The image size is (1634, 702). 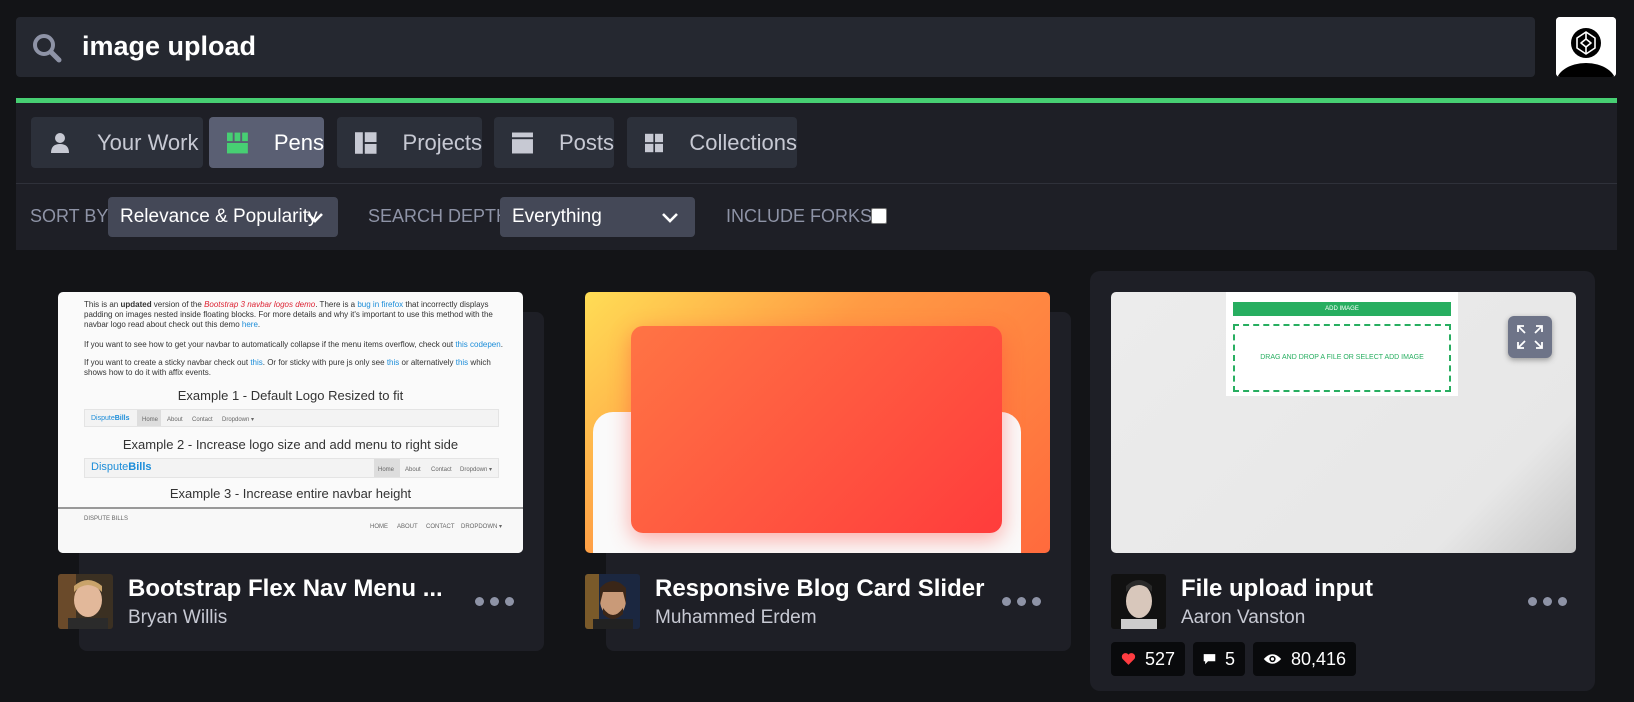 What do you see at coordinates (1342, 309) in the screenshot?
I see `add-image-button: ADD IMAGE` at bounding box center [1342, 309].